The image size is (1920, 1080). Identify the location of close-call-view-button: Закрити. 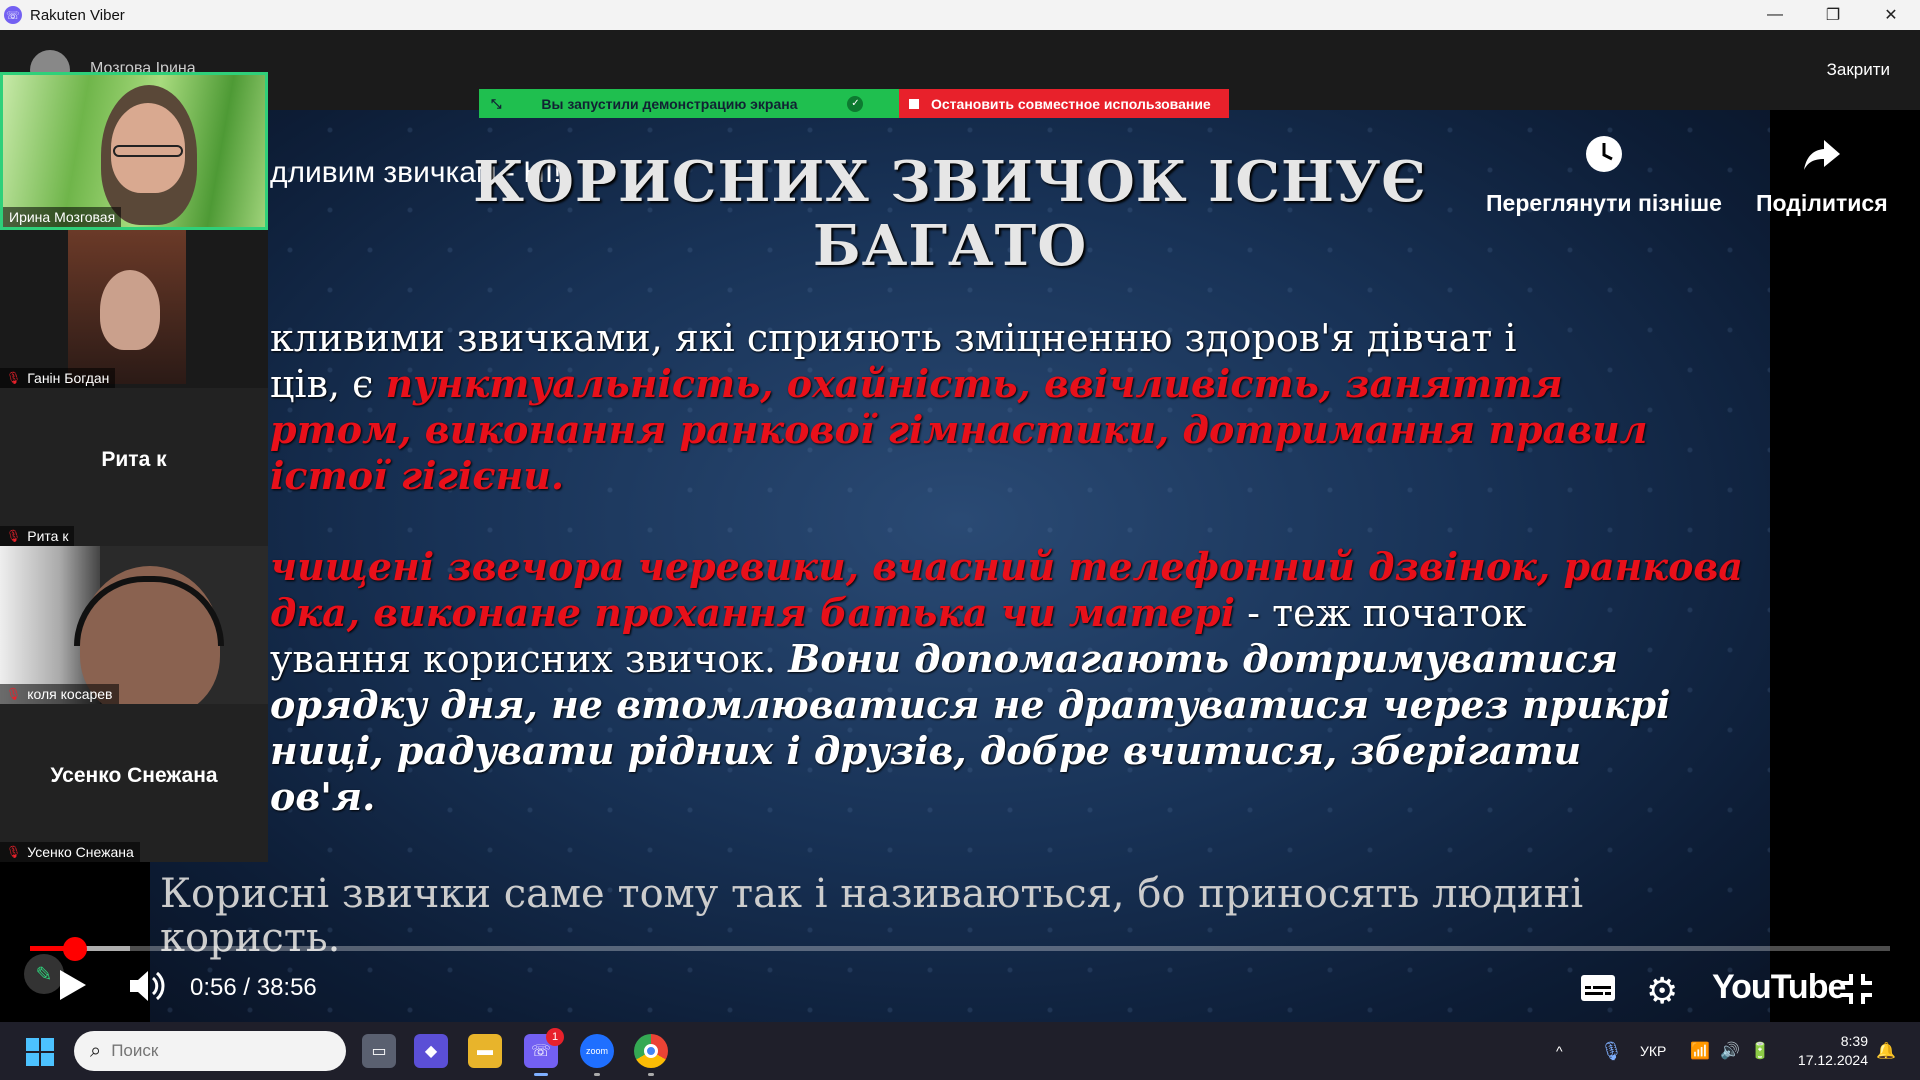
(1858, 70).